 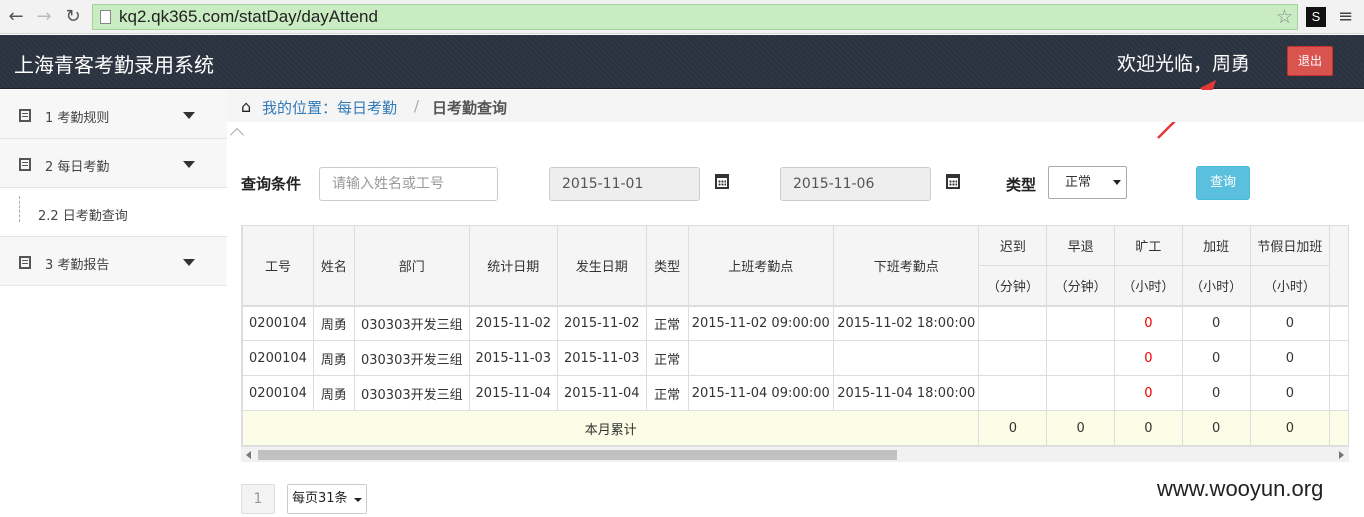 What do you see at coordinates (333, 266) in the screenshot?
I see `column-header: 姓名` at bounding box center [333, 266].